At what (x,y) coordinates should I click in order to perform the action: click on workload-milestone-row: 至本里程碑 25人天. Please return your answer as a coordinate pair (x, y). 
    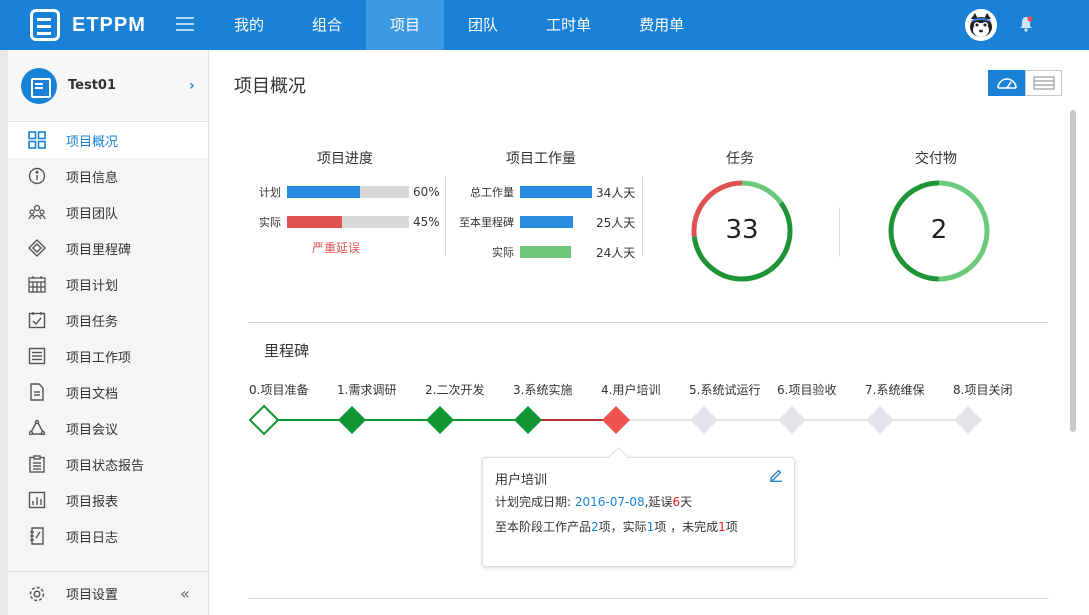
    Looking at the image, I should click on (540, 222).